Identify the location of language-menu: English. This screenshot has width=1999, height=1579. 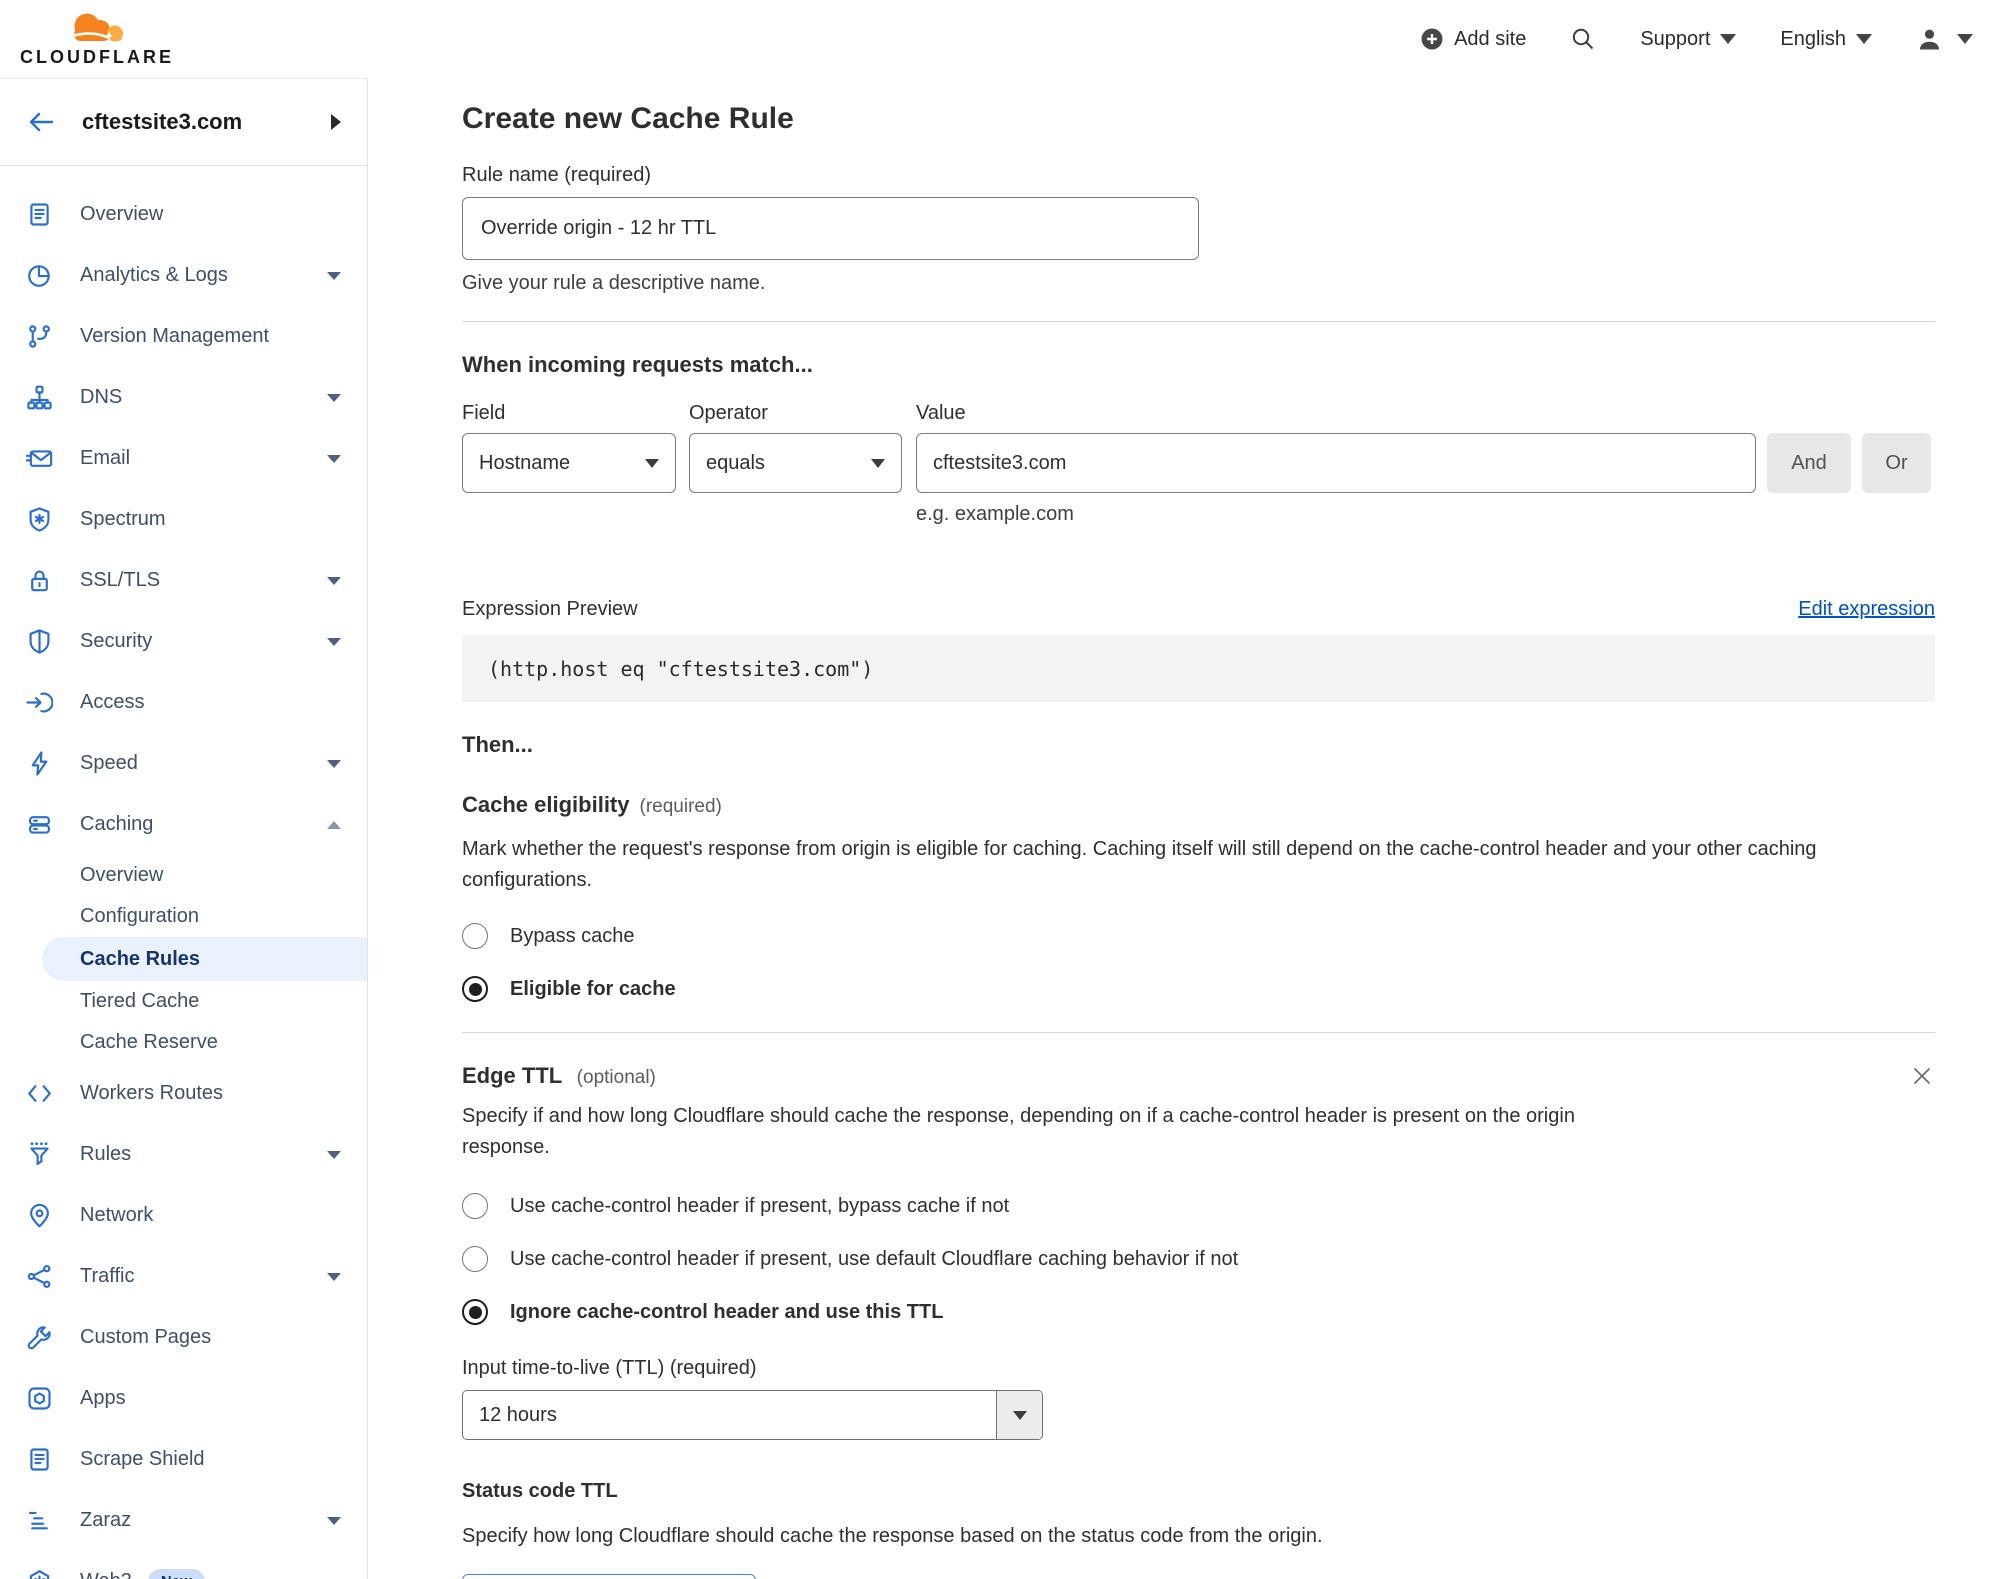
(1826, 39).